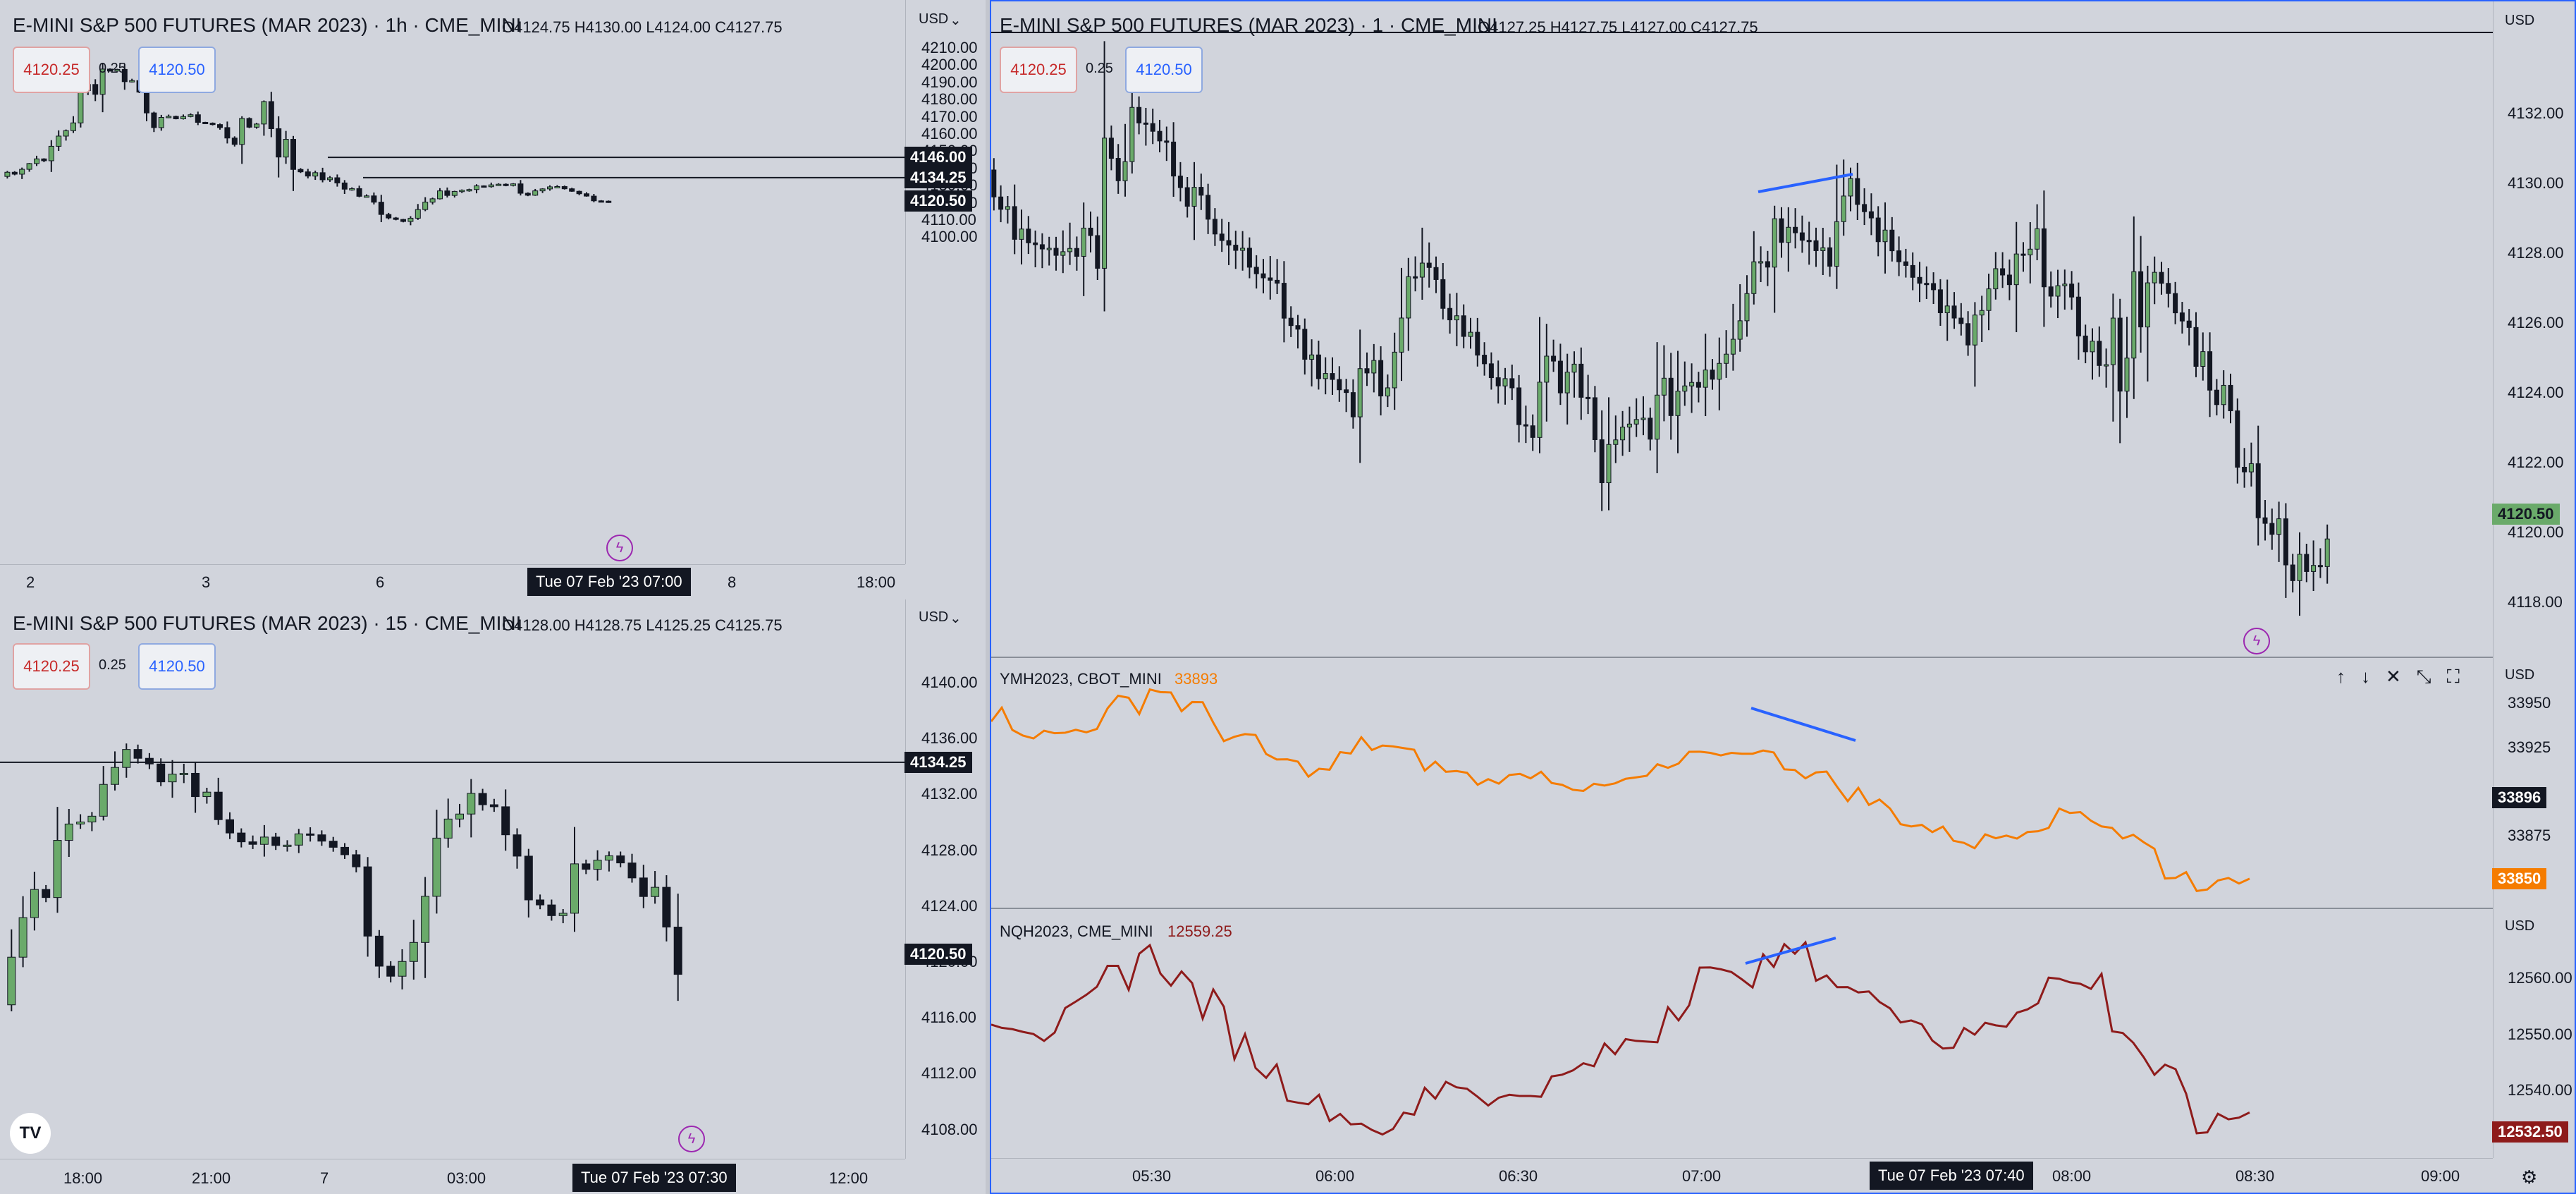  What do you see at coordinates (2529, 1177) in the screenshot?
I see `settings-gear-icon: ⚙` at bounding box center [2529, 1177].